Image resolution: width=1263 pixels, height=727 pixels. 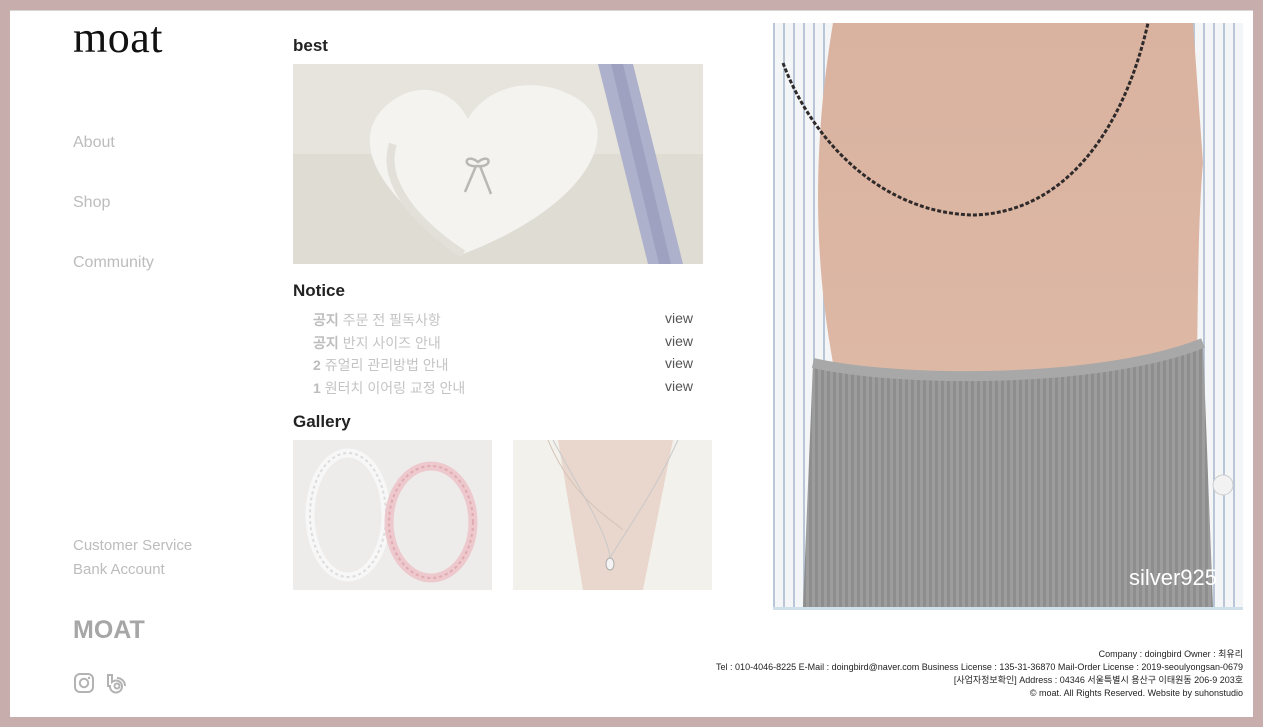 I want to click on gallery-title: Gallery, so click(x=322, y=421).